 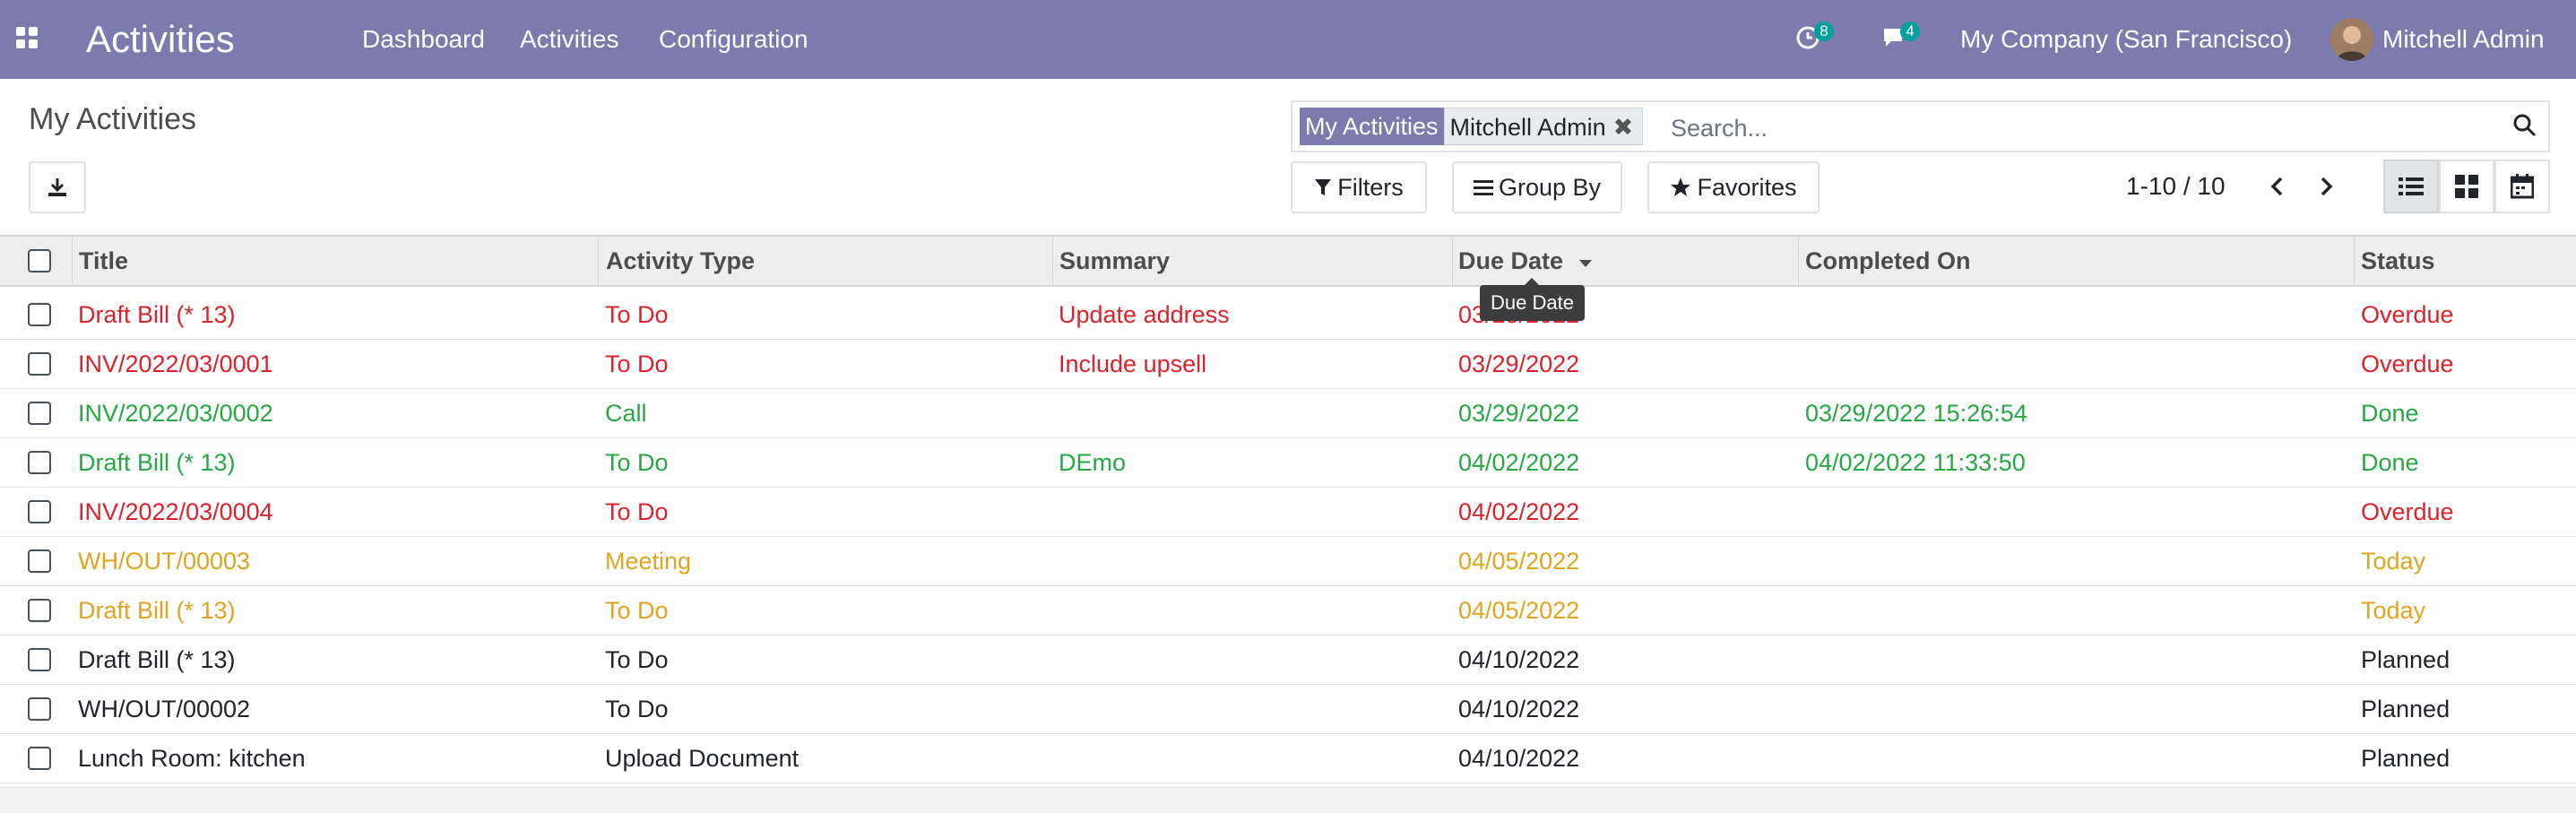 What do you see at coordinates (1550, 187) in the screenshot?
I see `group-by-label: Group By` at bounding box center [1550, 187].